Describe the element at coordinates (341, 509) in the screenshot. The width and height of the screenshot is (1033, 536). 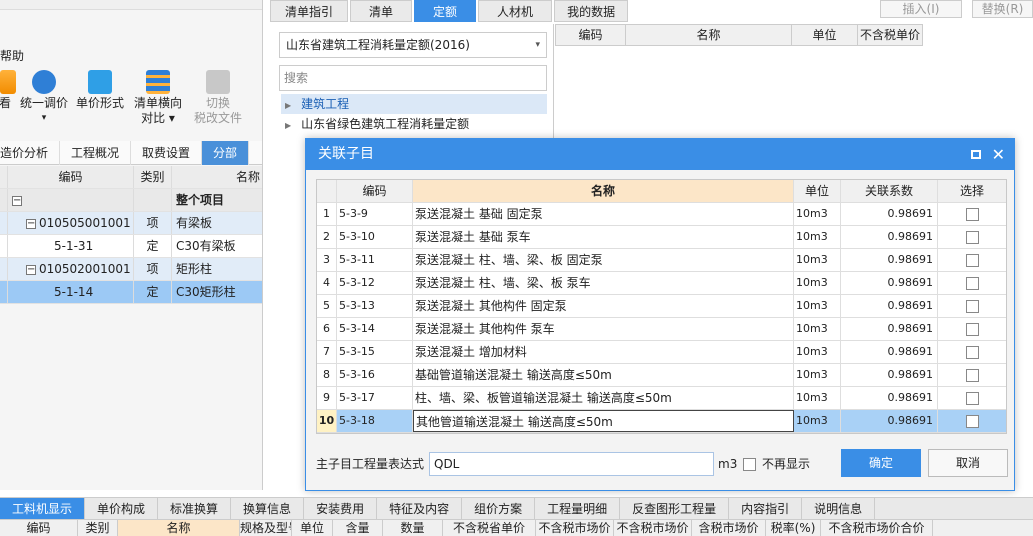
I see `bottom-tab: 安装费用` at that location.